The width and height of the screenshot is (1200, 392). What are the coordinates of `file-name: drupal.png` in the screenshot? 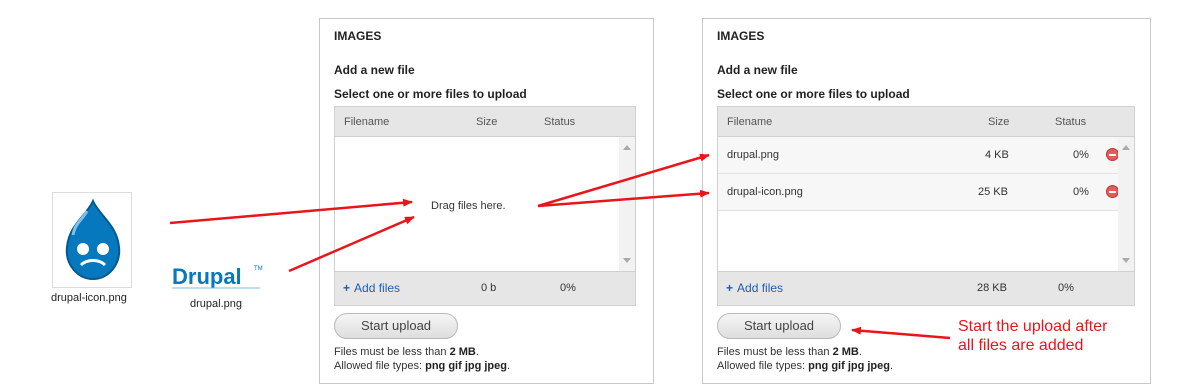 It's located at (753, 155).